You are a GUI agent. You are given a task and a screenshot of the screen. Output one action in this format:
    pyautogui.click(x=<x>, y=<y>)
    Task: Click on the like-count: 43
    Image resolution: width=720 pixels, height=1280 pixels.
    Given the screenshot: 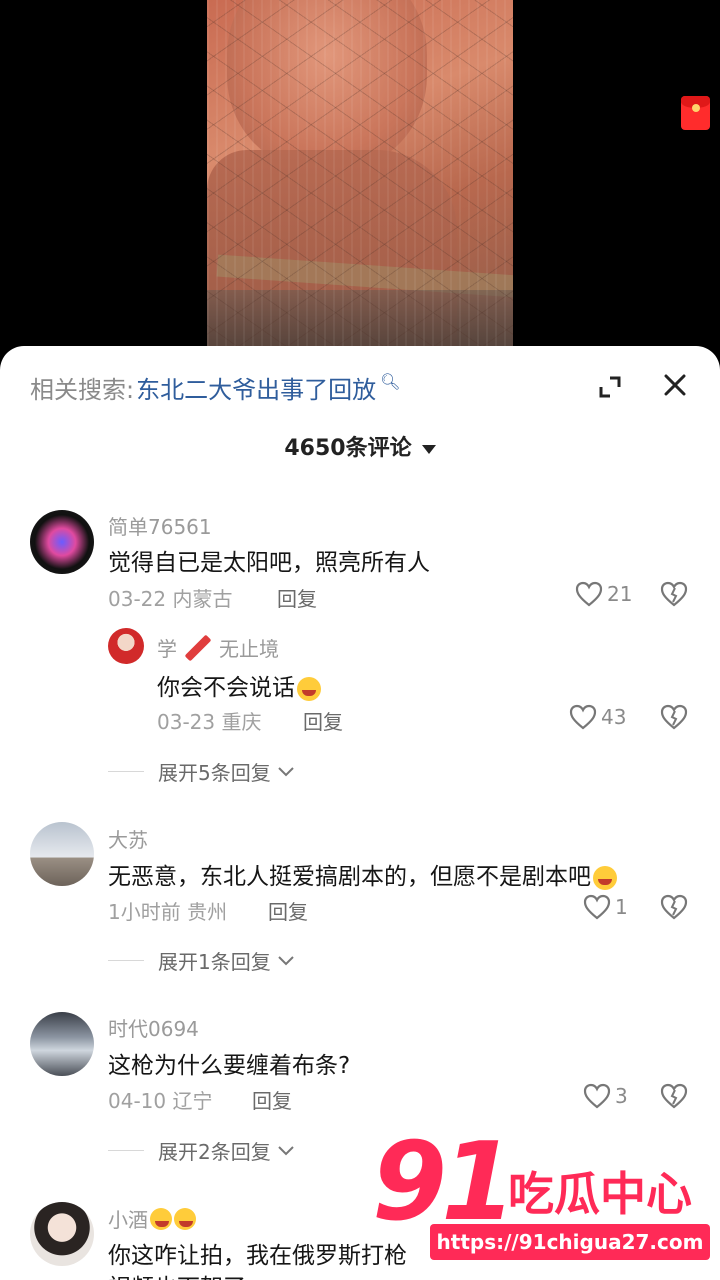 What is the action you would take?
    pyautogui.click(x=614, y=717)
    